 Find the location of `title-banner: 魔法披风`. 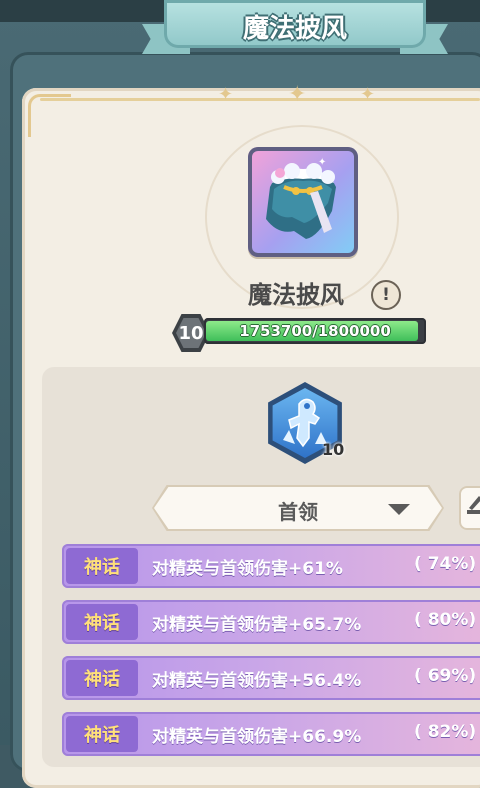

title-banner: 魔法披风 is located at coordinates (295, 27).